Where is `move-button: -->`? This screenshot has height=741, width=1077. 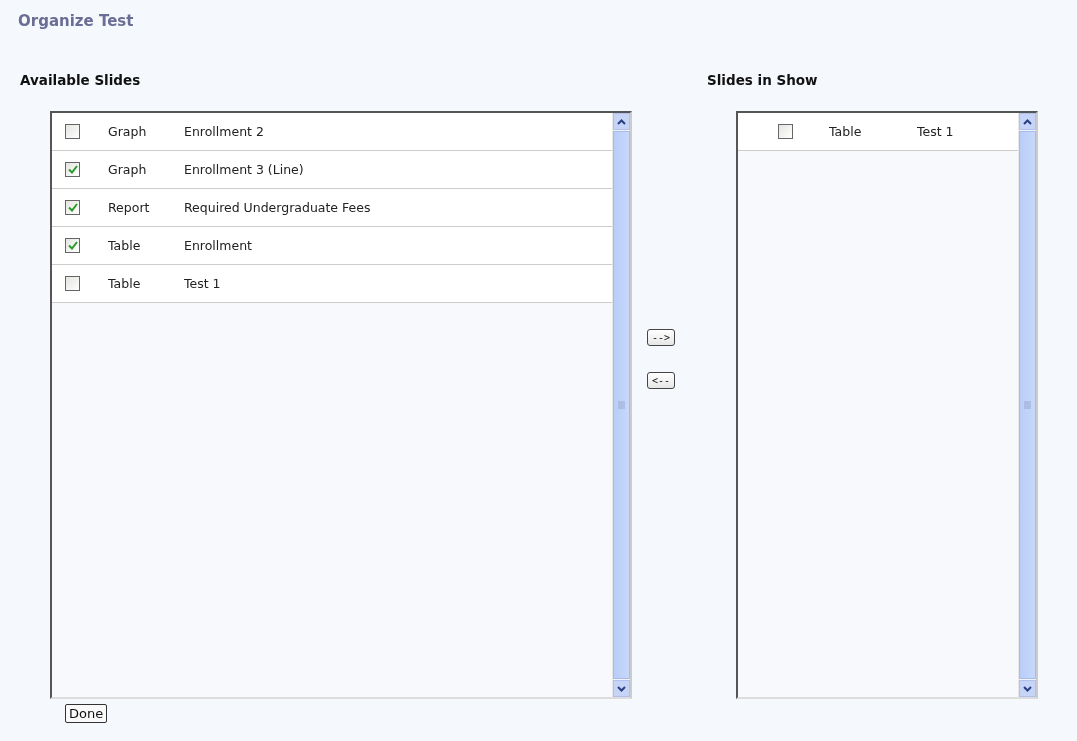
move-button: --> is located at coordinates (661, 337).